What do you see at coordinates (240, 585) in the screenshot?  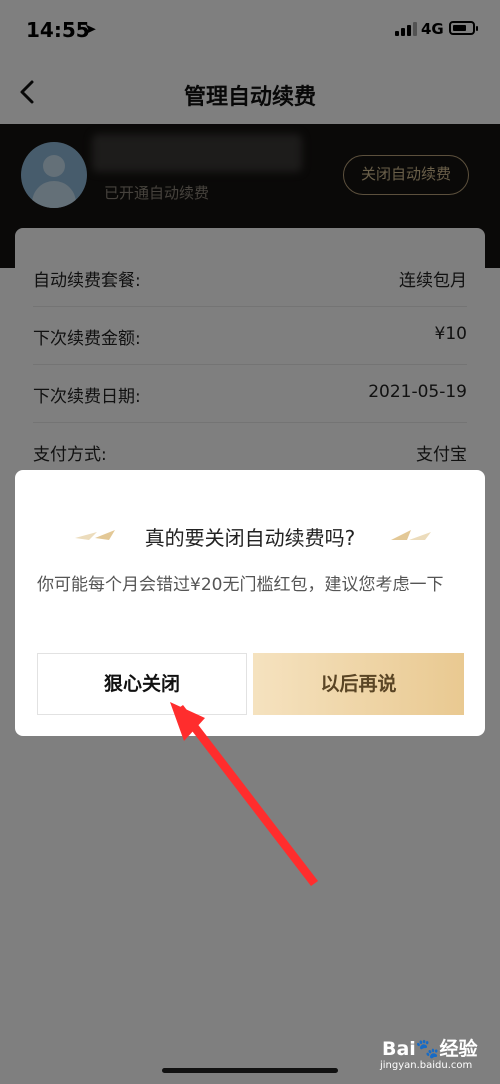 I see `dialog-message: 你可能每个月会错过¥20无门槛红包，建议您考虑一下` at bounding box center [240, 585].